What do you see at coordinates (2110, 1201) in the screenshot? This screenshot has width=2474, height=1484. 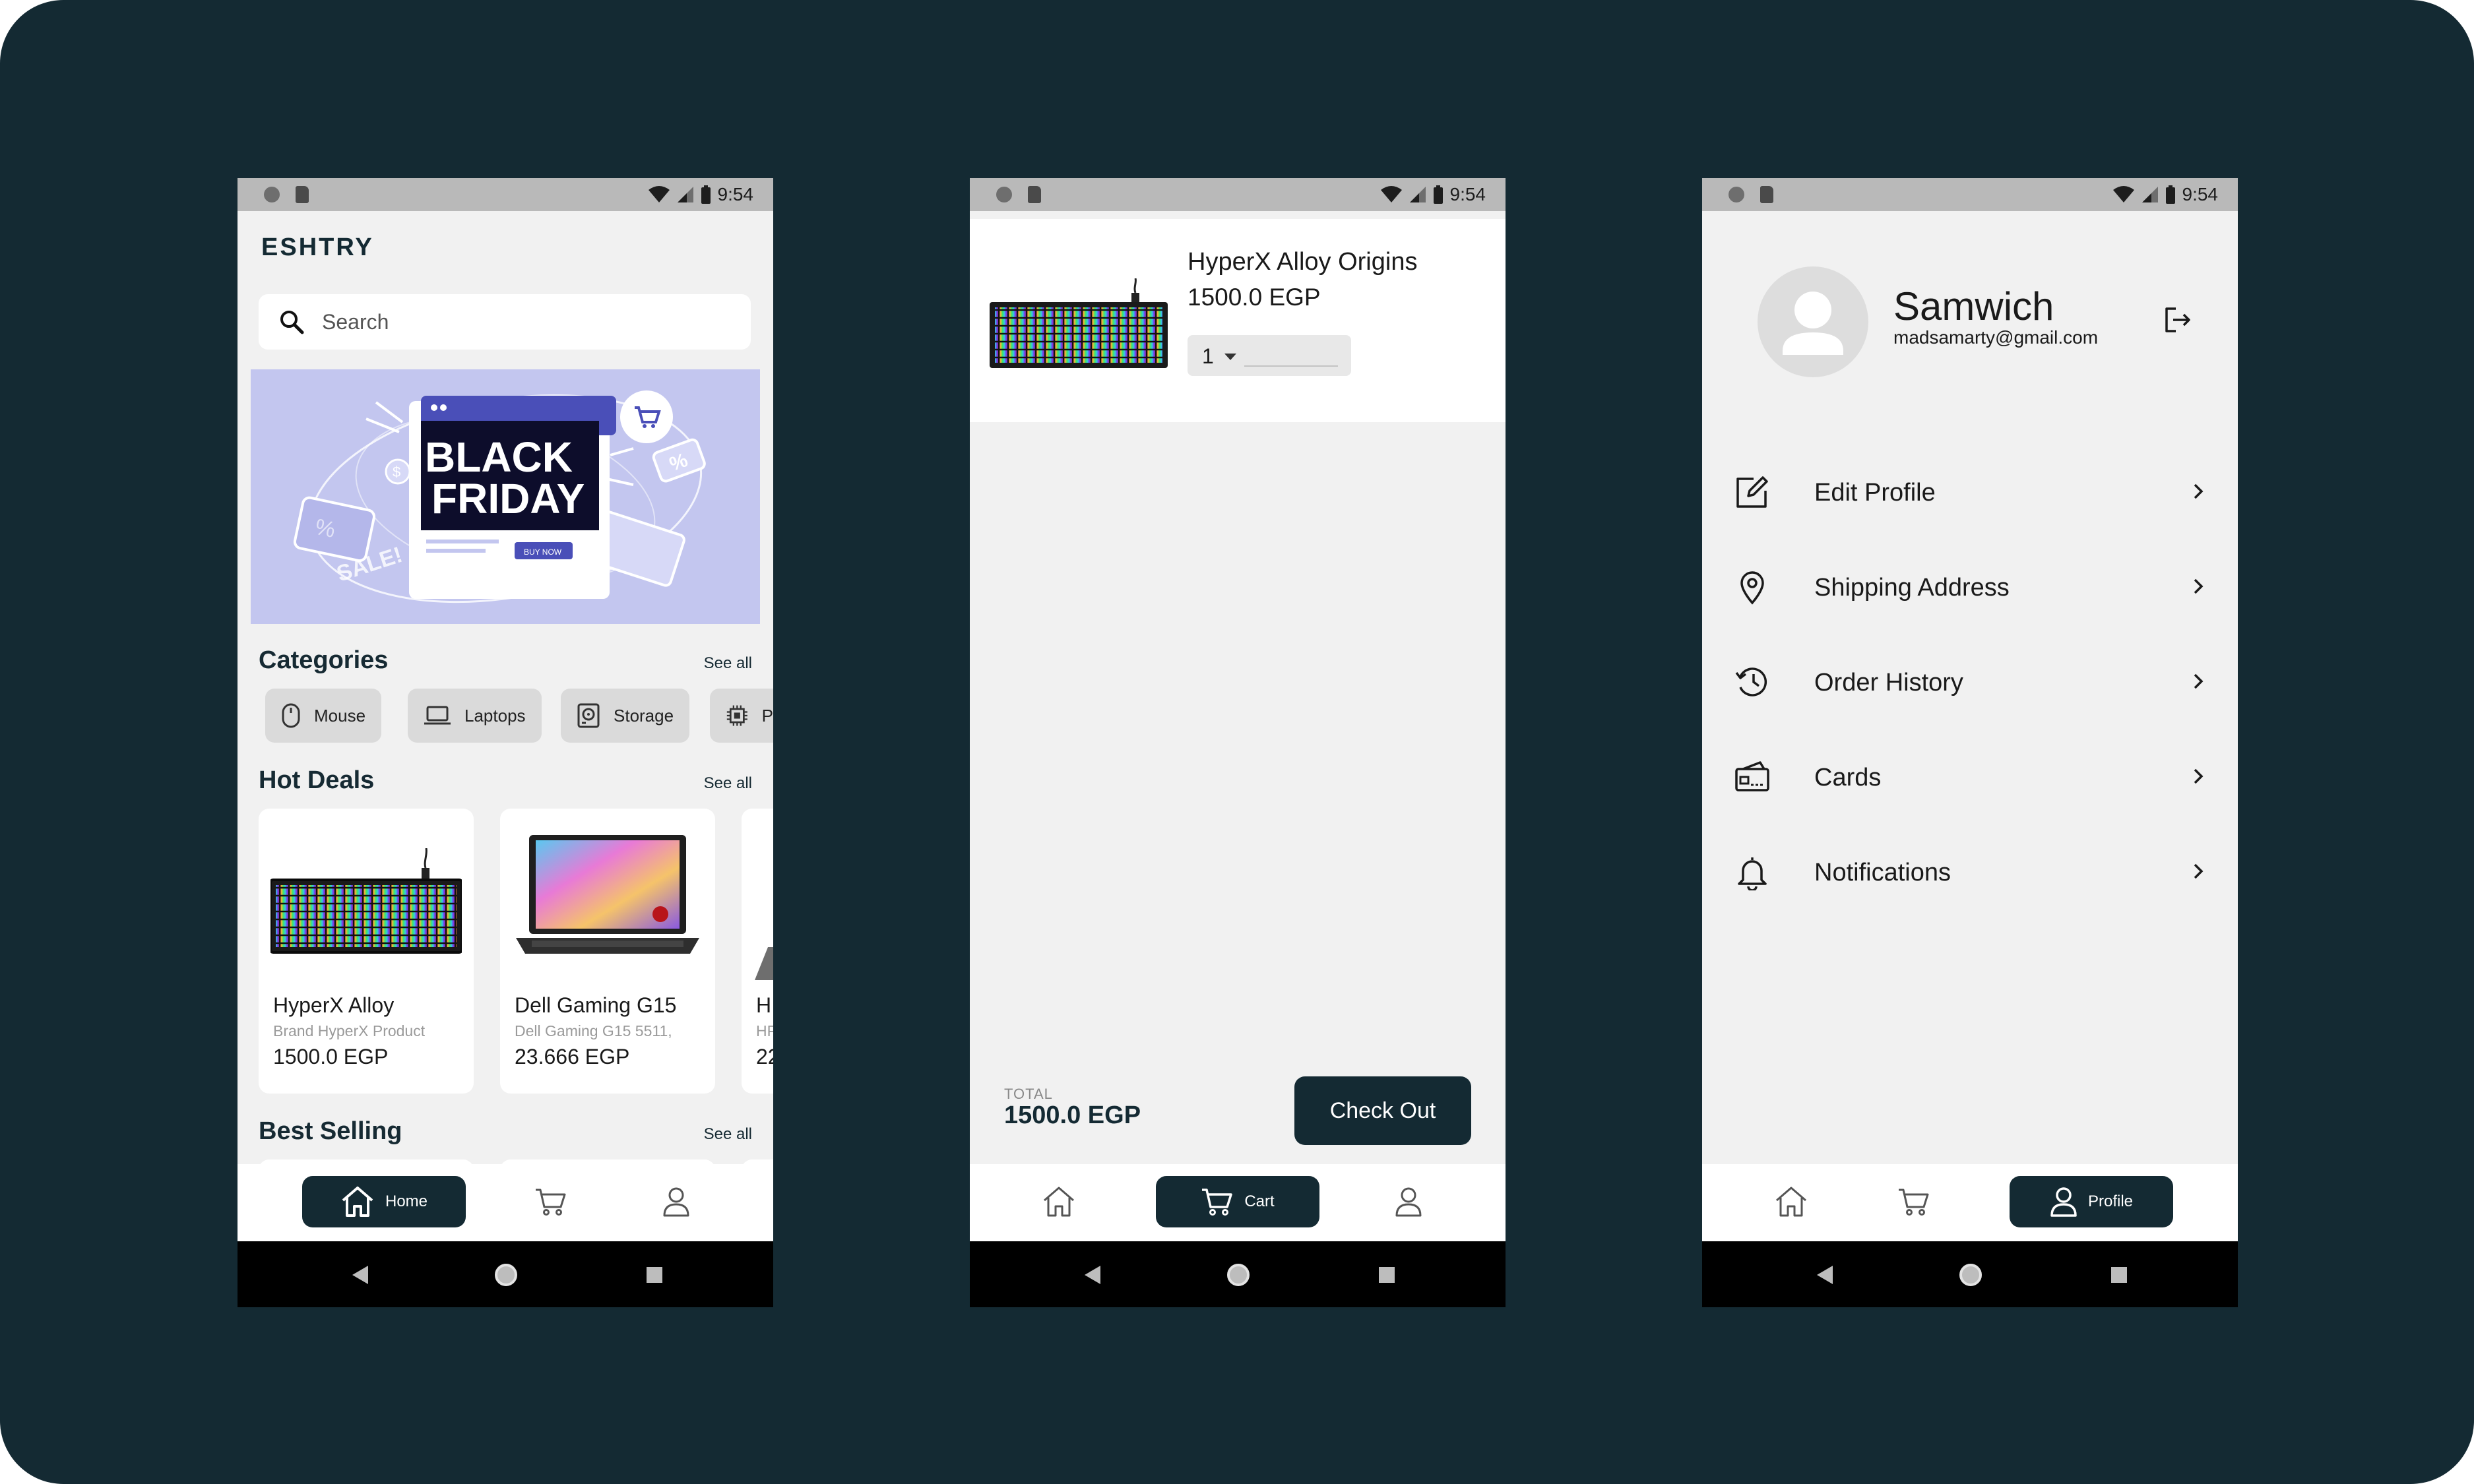 I see `nav-profile-label: Profile` at bounding box center [2110, 1201].